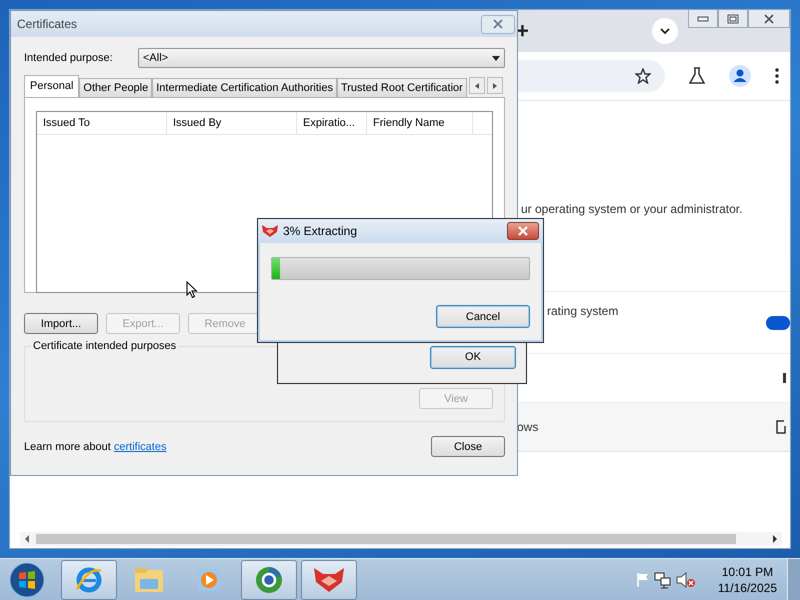 The width and height of the screenshot is (800, 600). I want to click on close-dialog-button: Close, so click(468, 446).